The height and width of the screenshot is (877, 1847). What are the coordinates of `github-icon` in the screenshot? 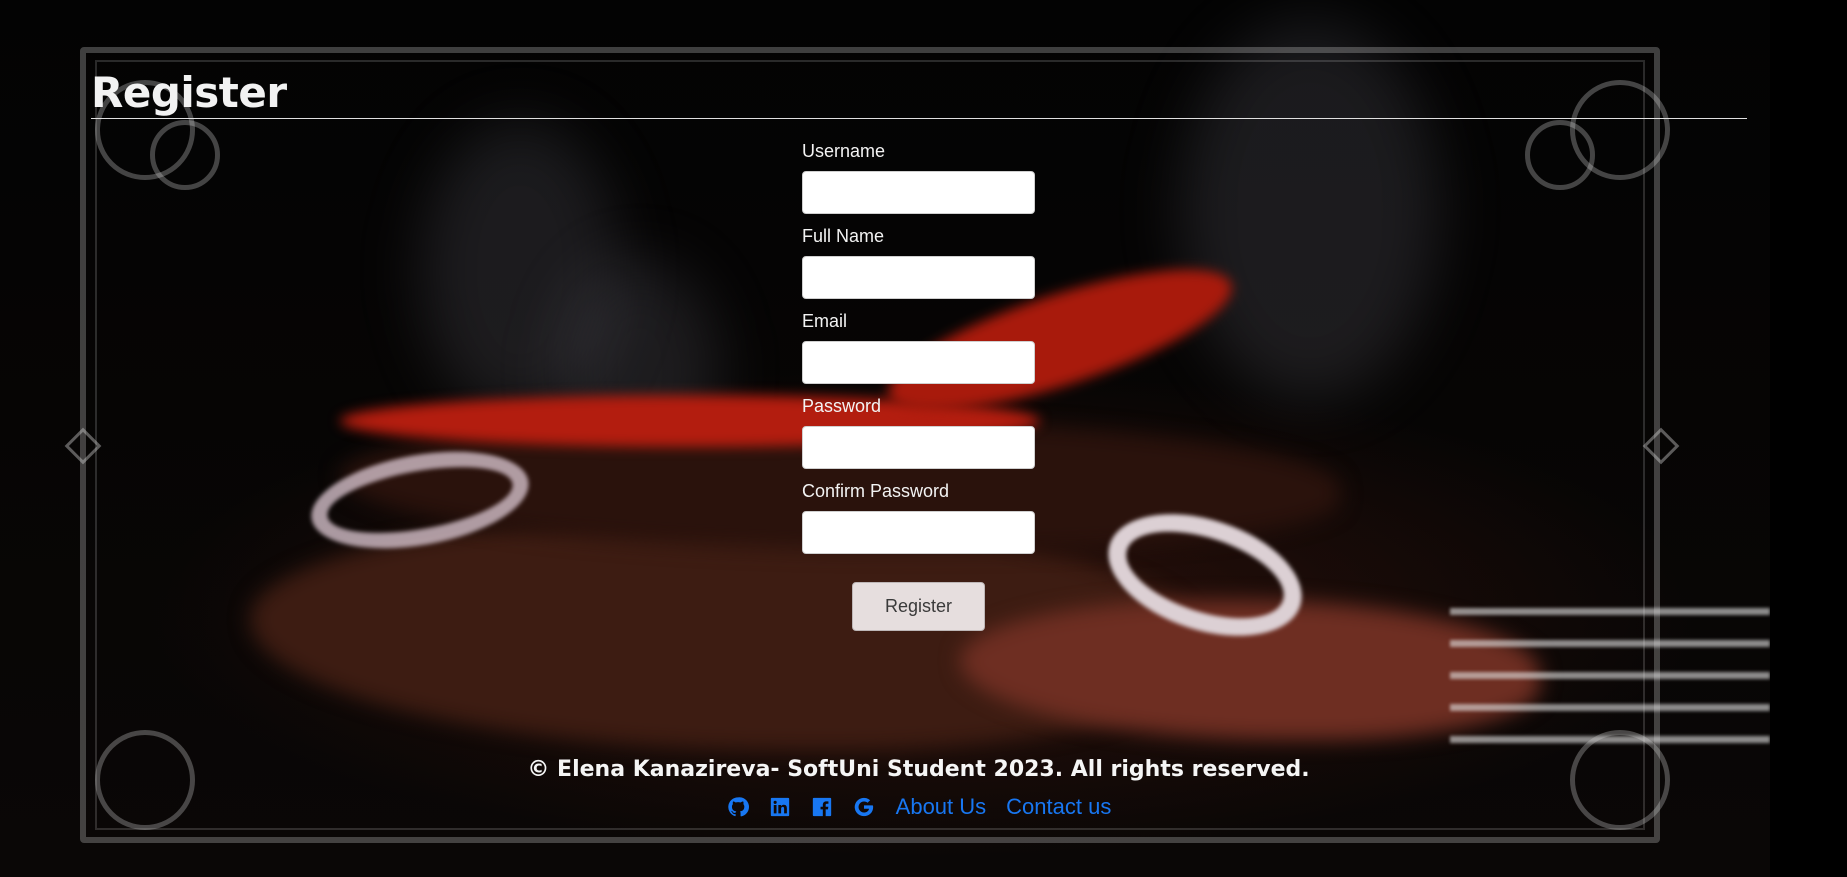 It's located at (738, 807).